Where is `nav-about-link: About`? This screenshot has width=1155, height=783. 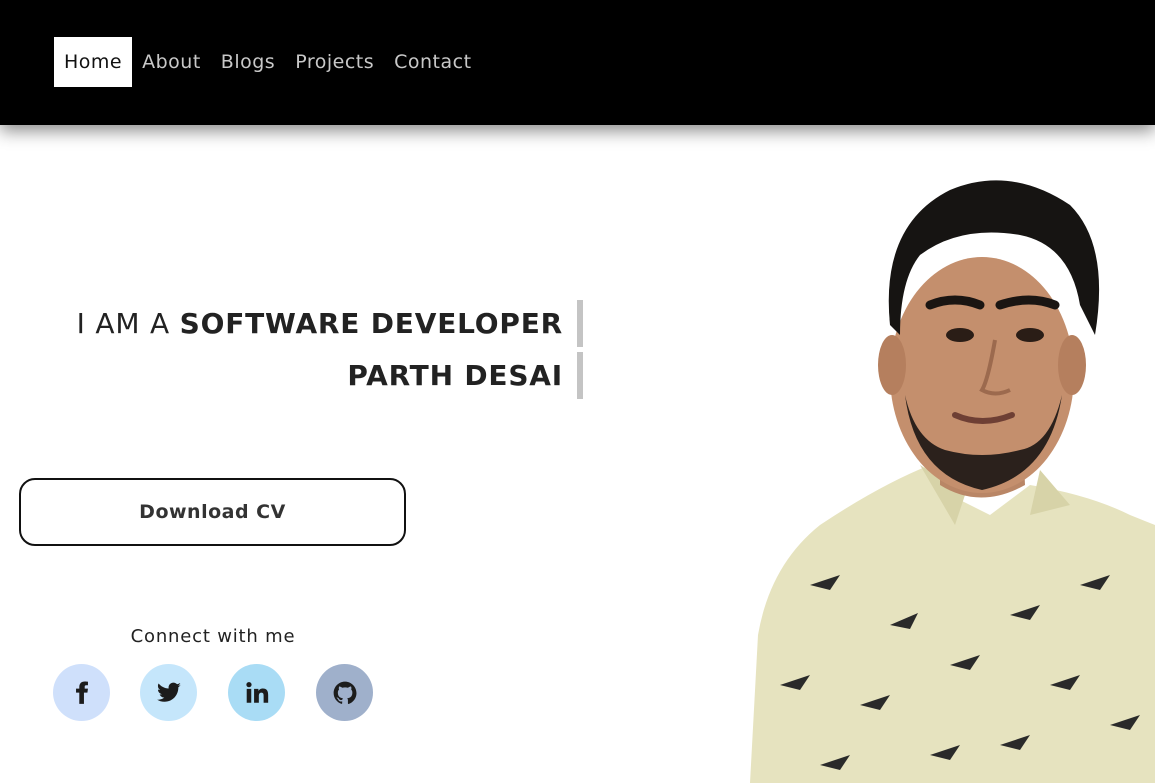 nav-about-link: About is located at coordinates (171, 62).